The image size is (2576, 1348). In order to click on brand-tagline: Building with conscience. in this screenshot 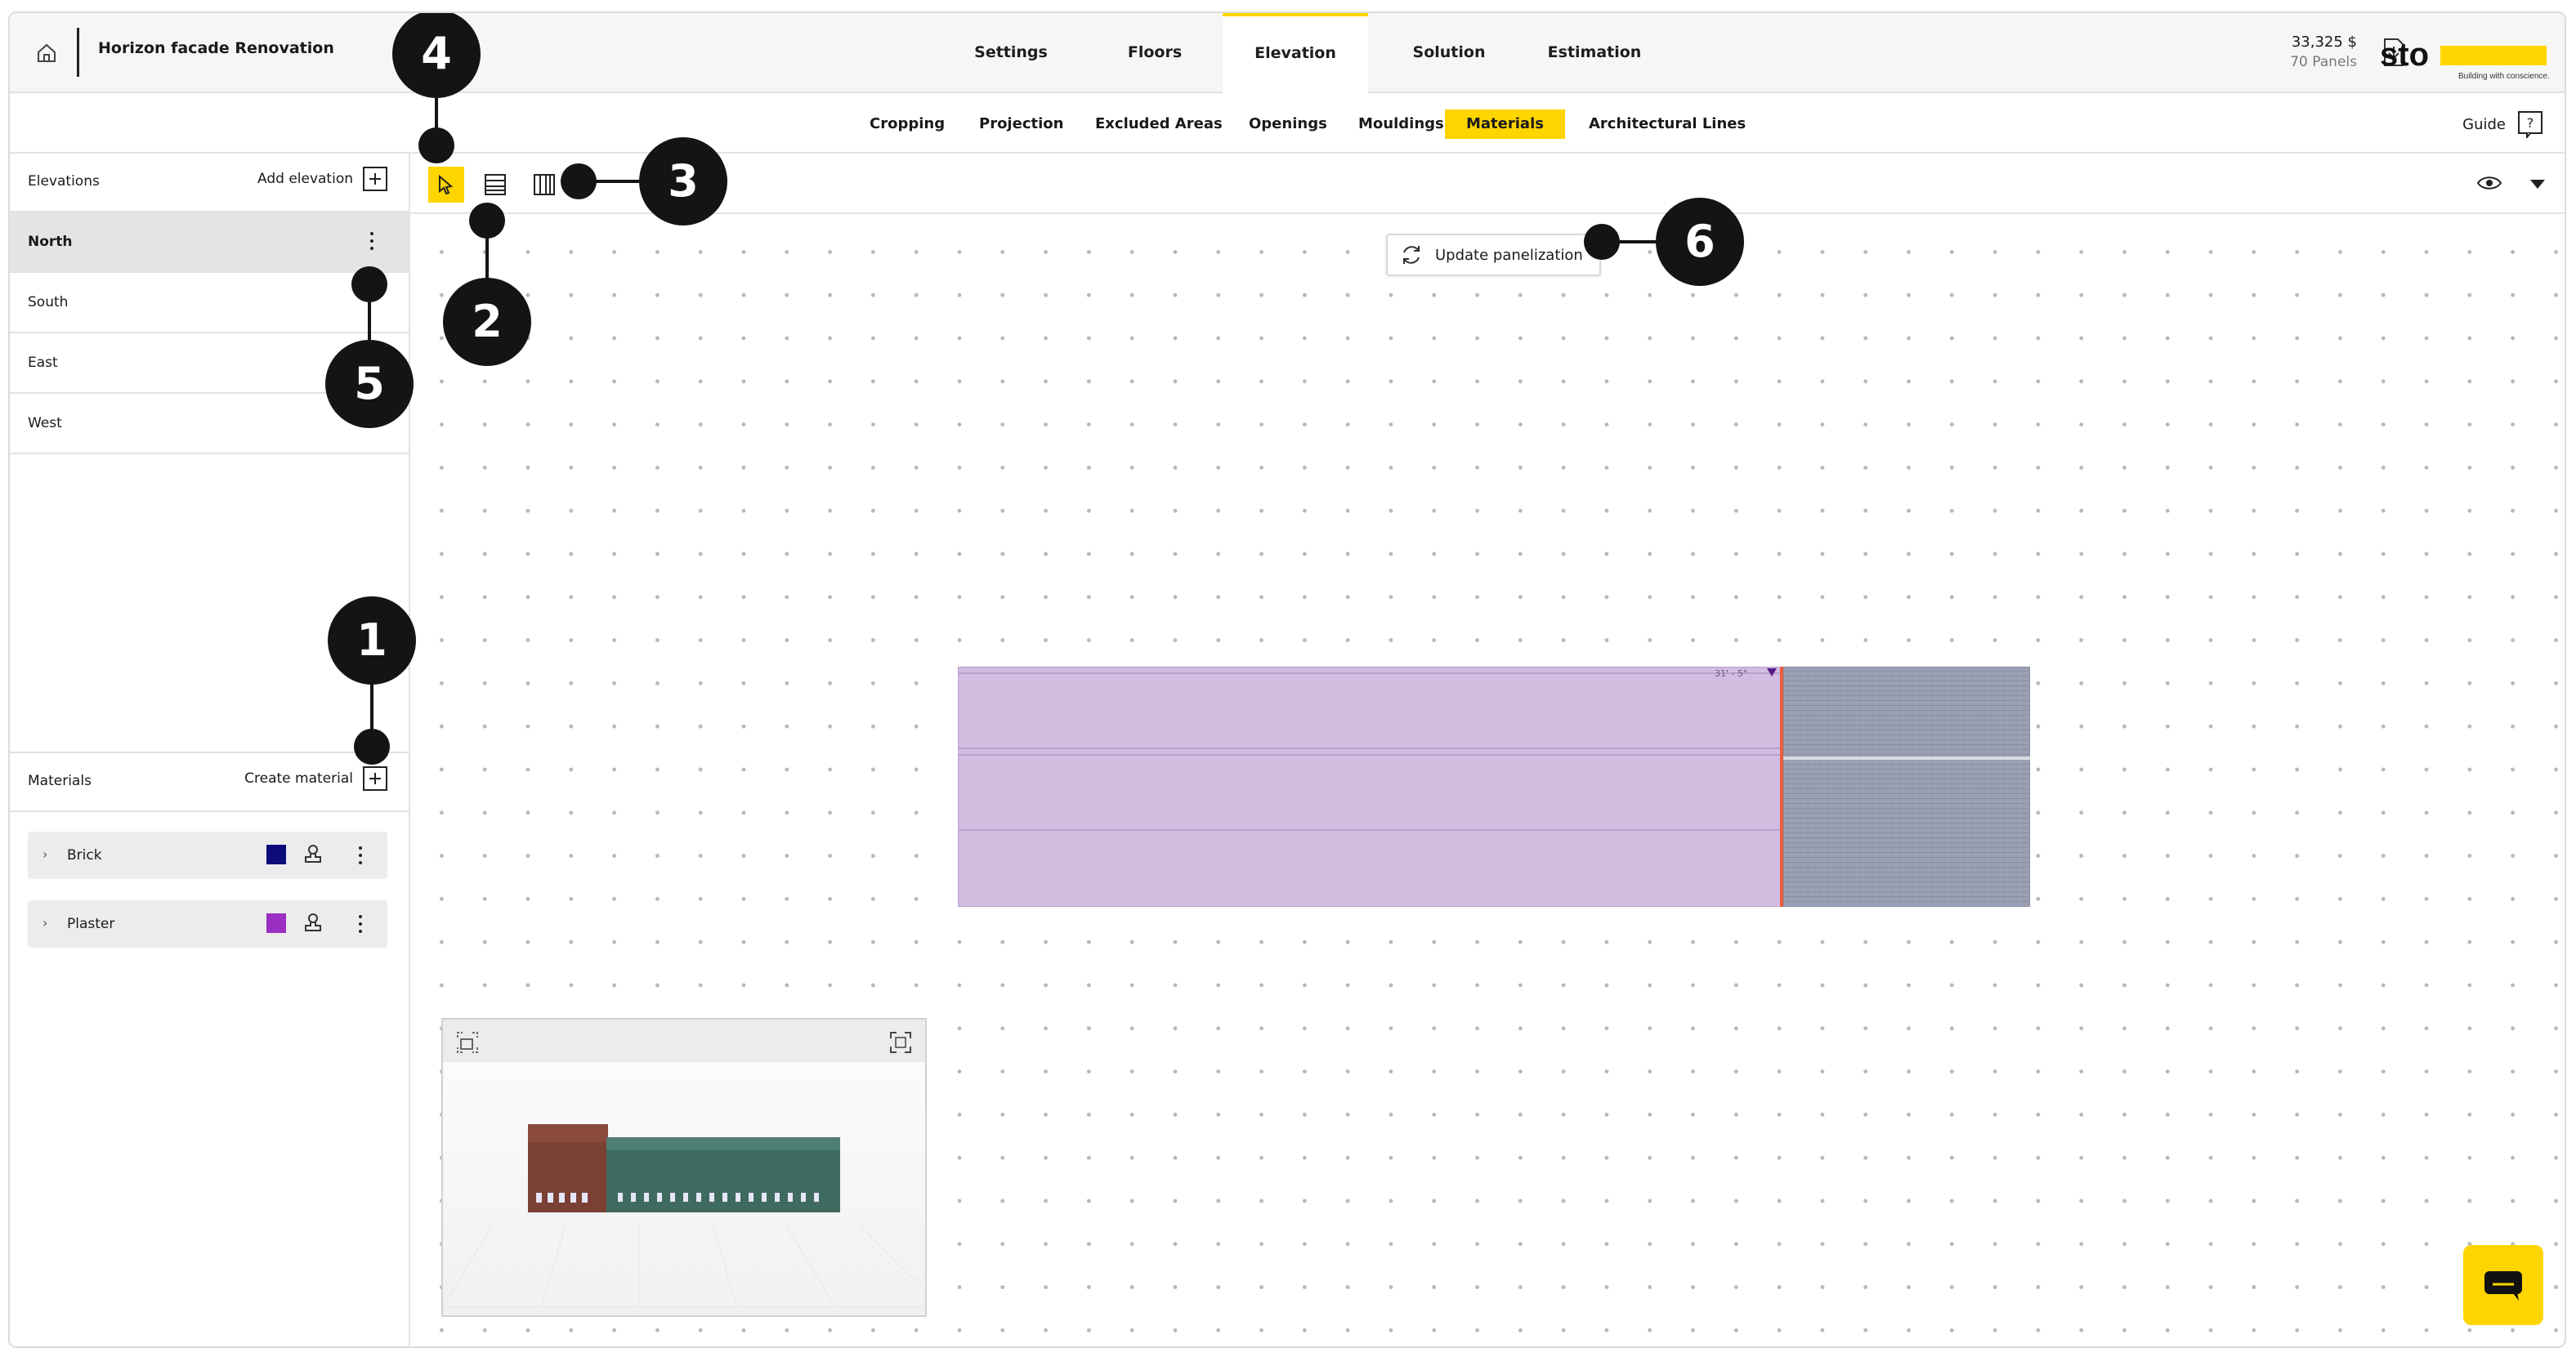, I will do `click(2504, 76)`.